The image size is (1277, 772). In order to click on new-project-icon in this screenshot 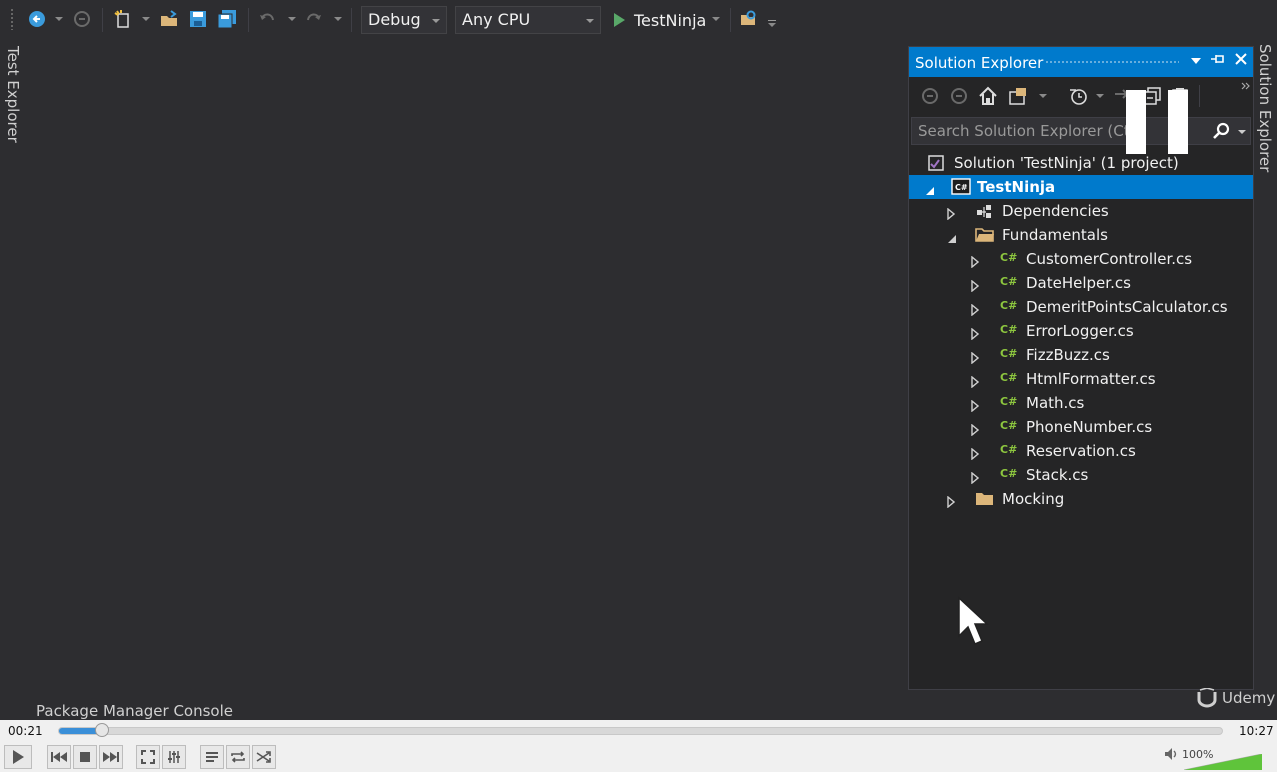, I will do `click(123, 19)`.